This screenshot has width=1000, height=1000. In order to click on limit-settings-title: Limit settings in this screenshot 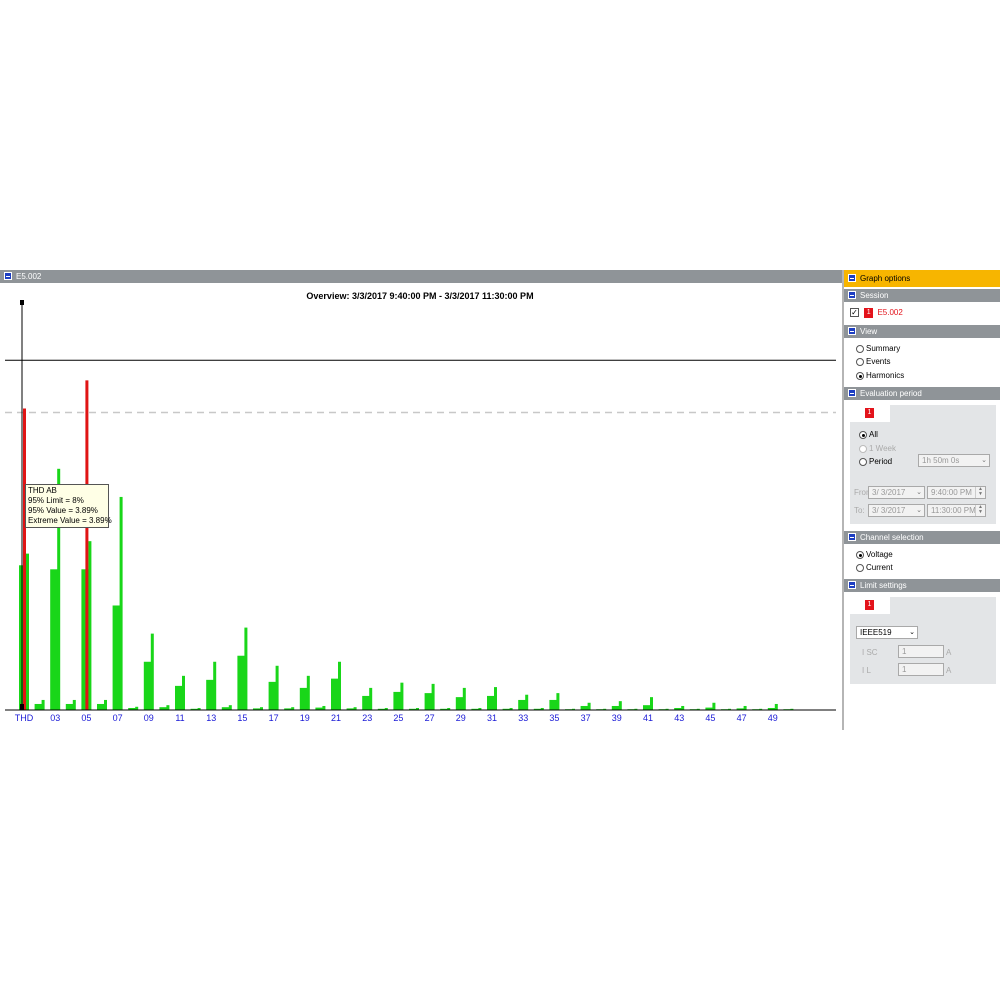, I will do `click(883, 585)`.